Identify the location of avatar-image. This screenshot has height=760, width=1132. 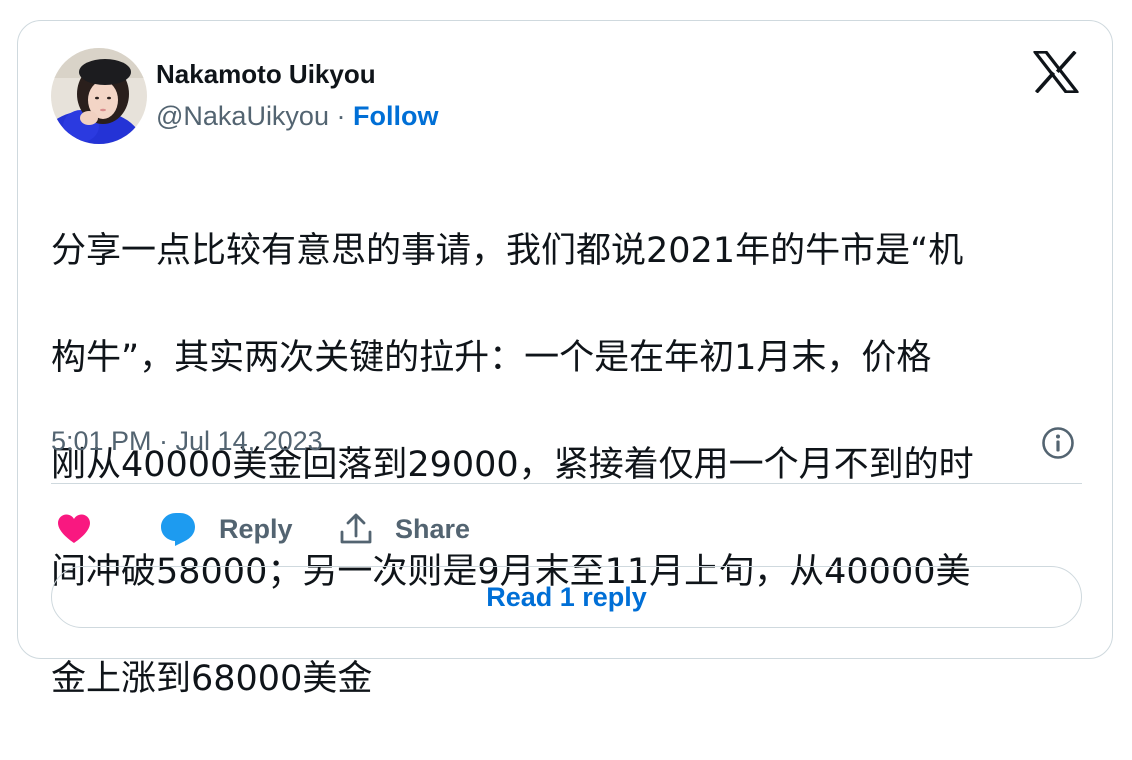
(99, 96).